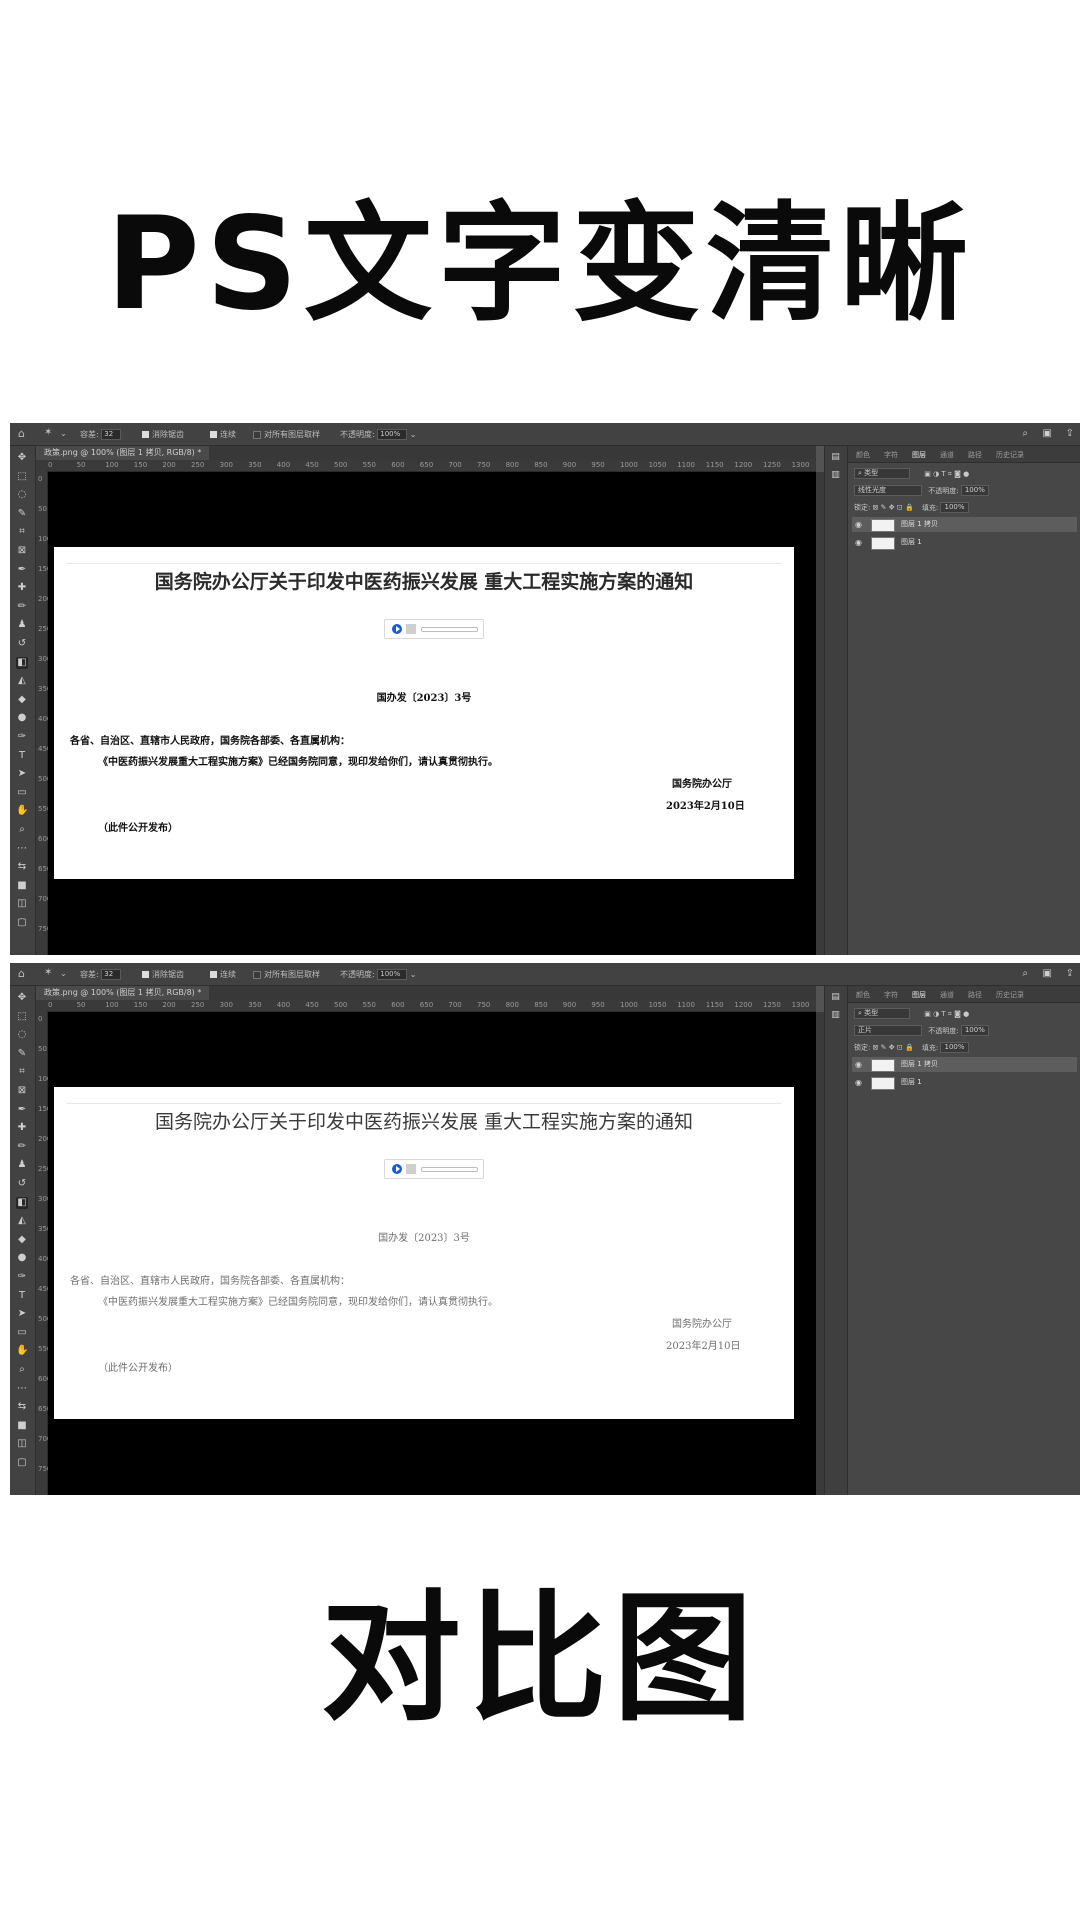 This screenshot has width=1080, height=1920. What do you see at coordinates (22, 1258) in the screenshot?
I see `dodge-tool-icon: ●` at bounding box center [22, 1258].